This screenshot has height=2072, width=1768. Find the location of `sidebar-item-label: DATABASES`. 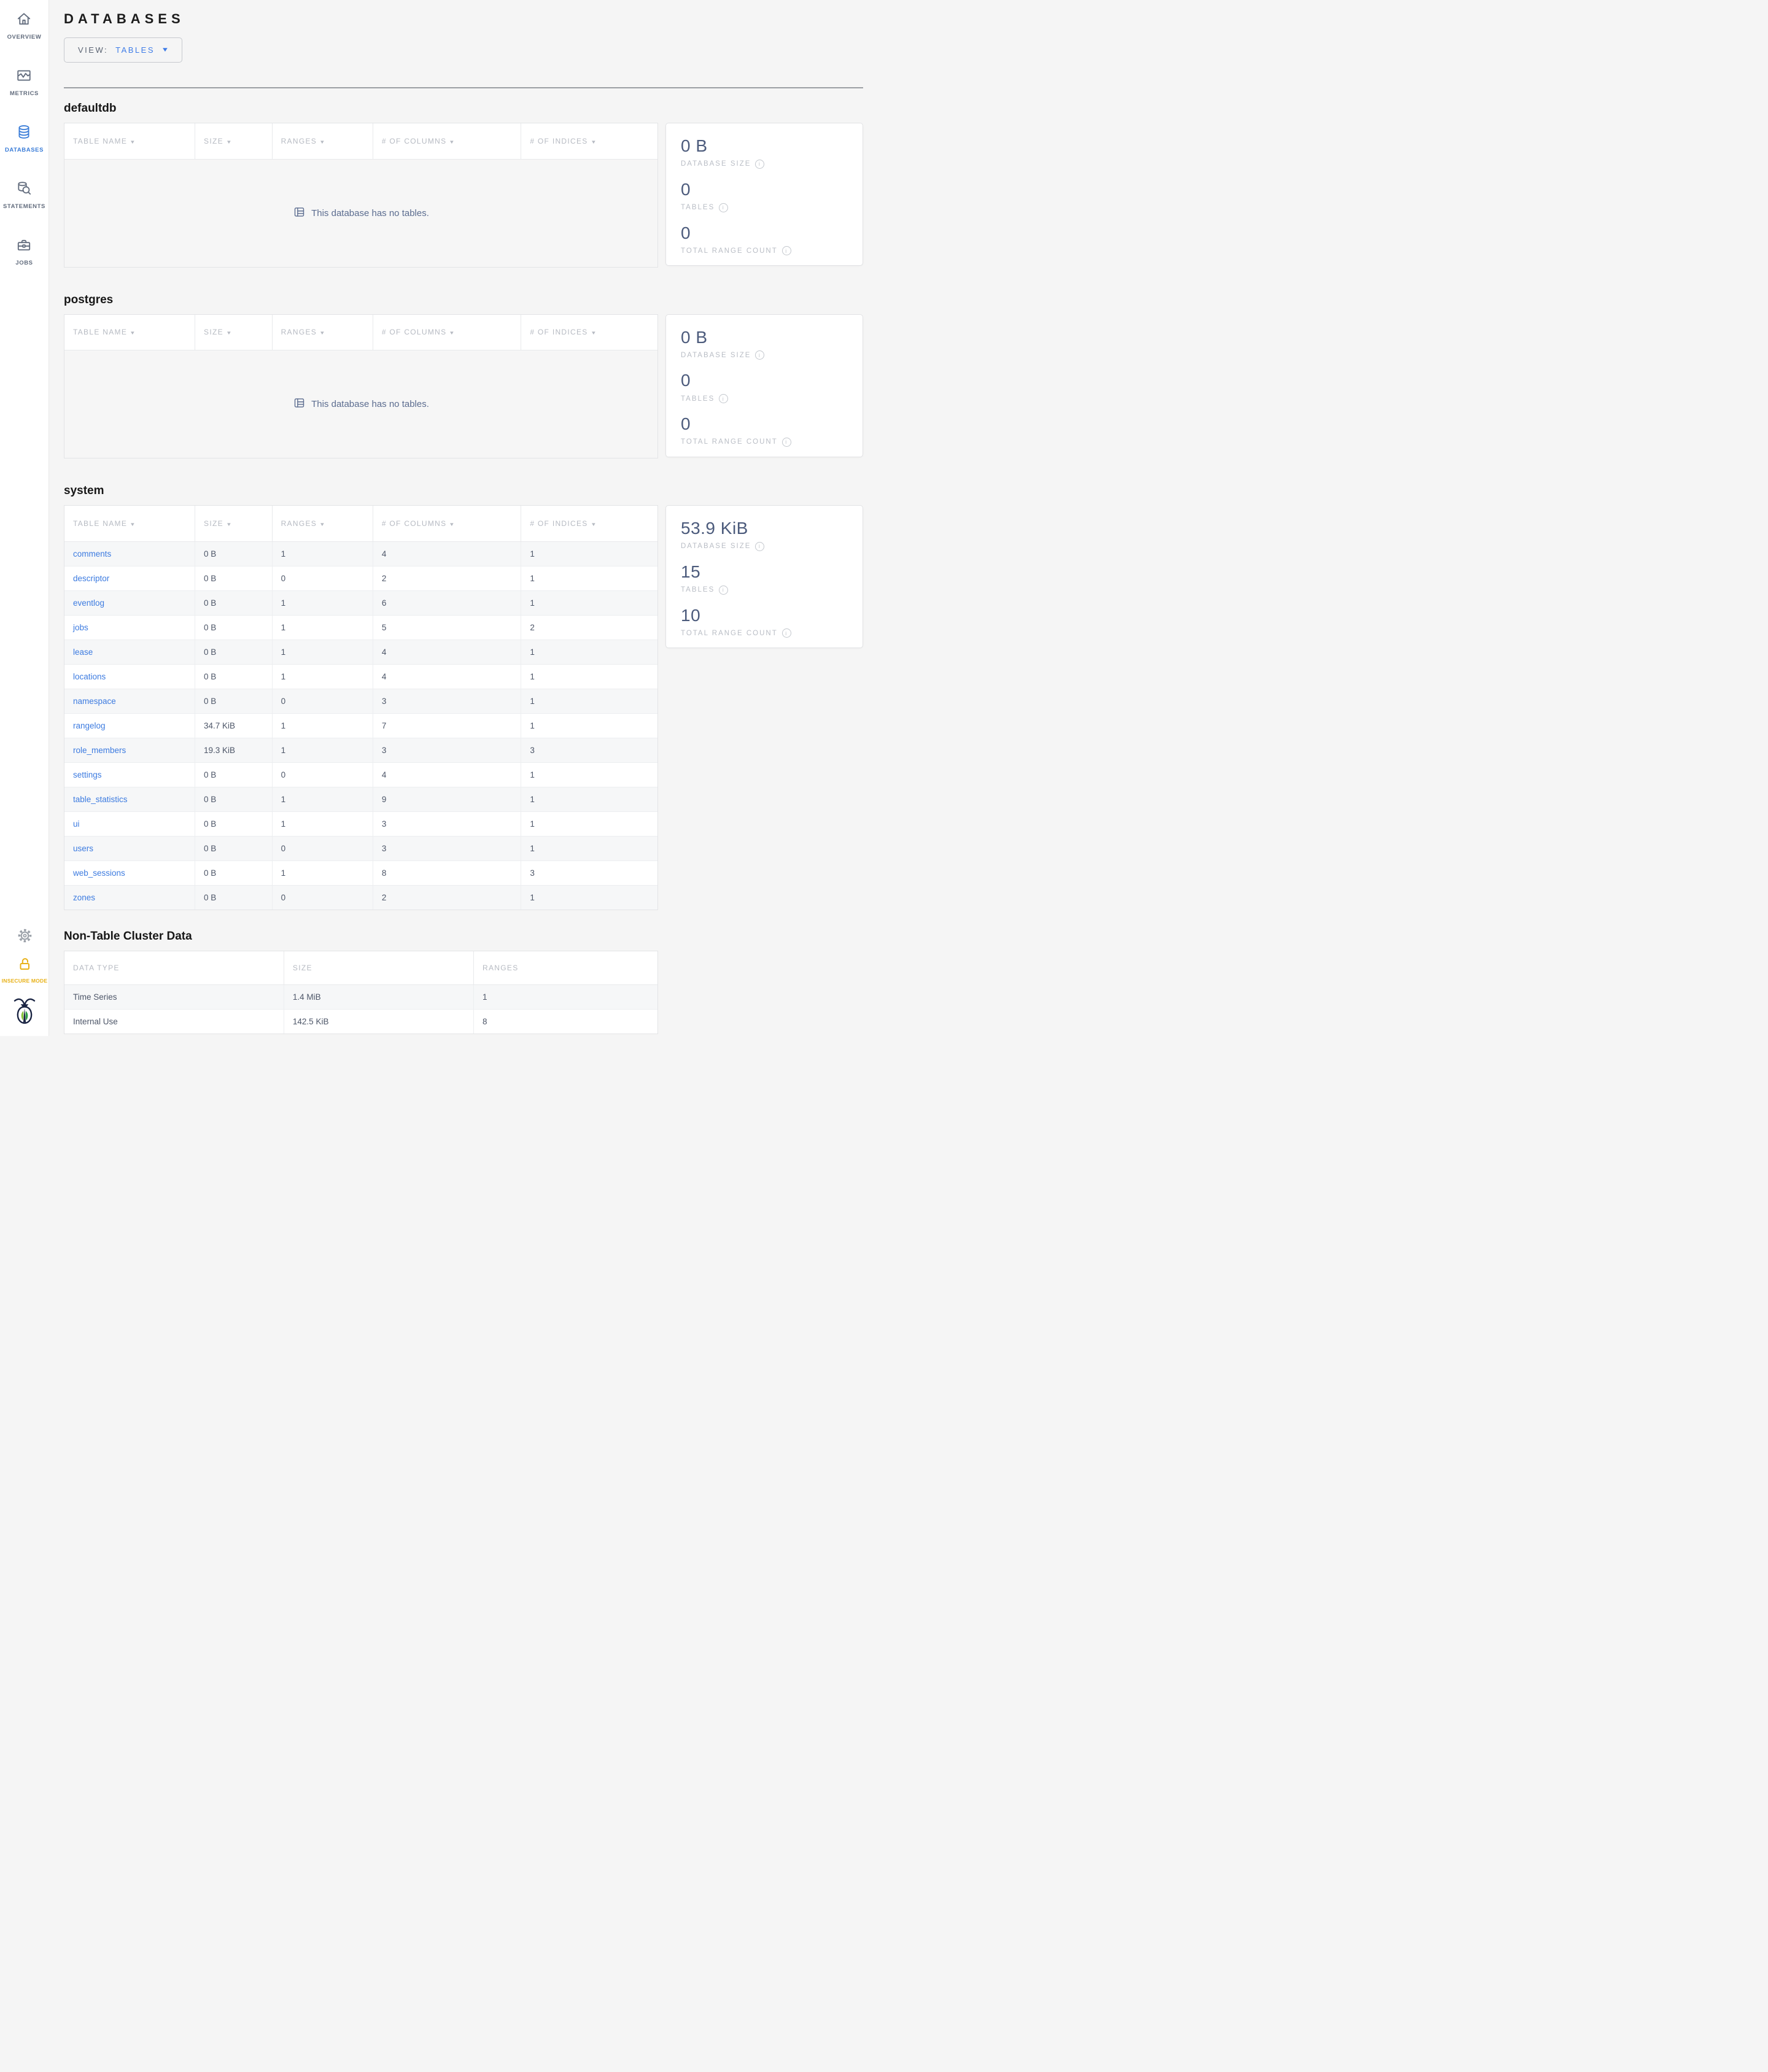

sidebar-item-label: DATABASES is located at coordinates (24, 150).